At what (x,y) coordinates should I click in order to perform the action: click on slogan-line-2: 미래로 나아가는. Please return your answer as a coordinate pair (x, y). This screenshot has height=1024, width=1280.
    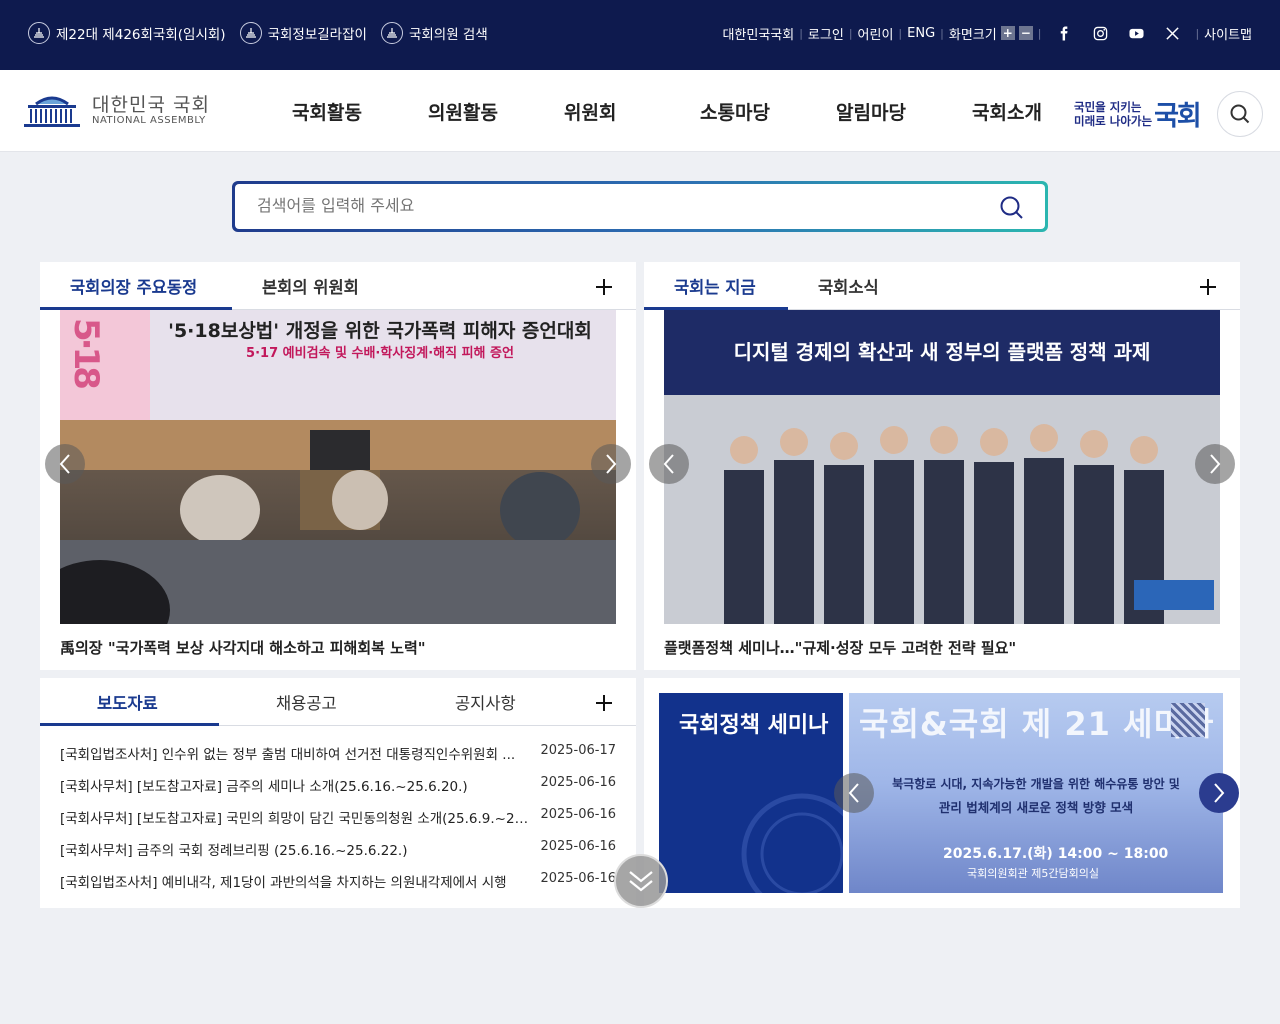
    Looking at the image, I should click on (1113, 120).